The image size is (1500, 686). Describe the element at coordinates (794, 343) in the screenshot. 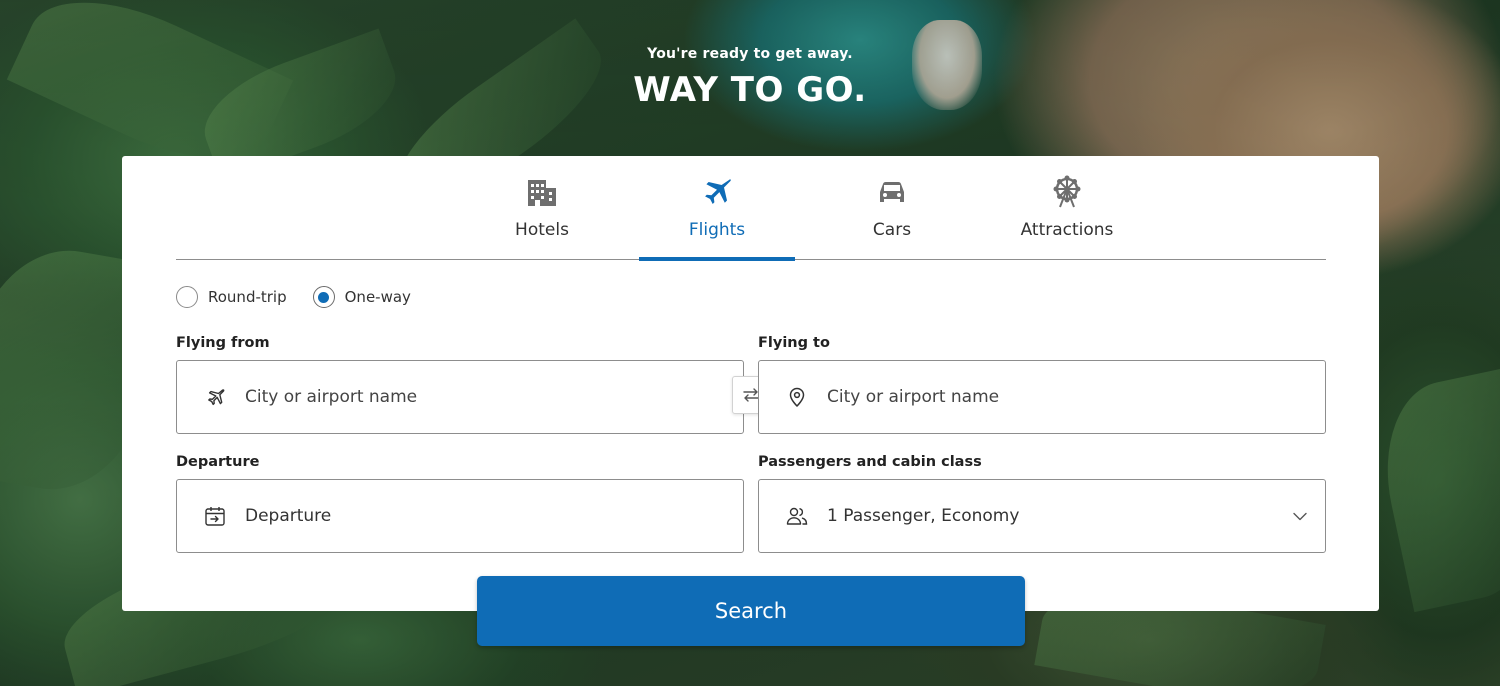

I see `flying-to-label: Flying to` at that location.